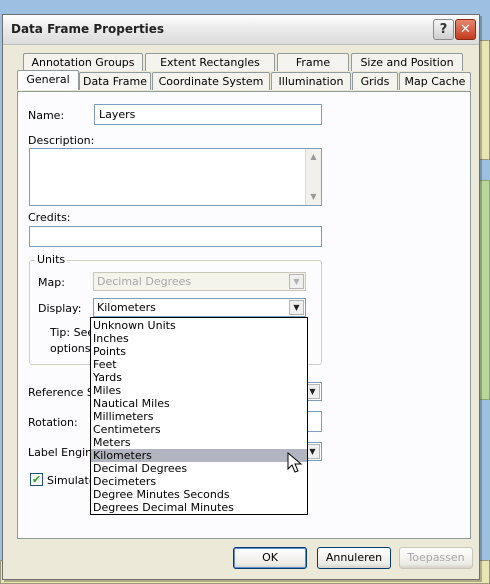  What do you see at coordinates (199, 351) in the screenshot?
I see `dropdown-option: Points` at bounding box center [199, 351].